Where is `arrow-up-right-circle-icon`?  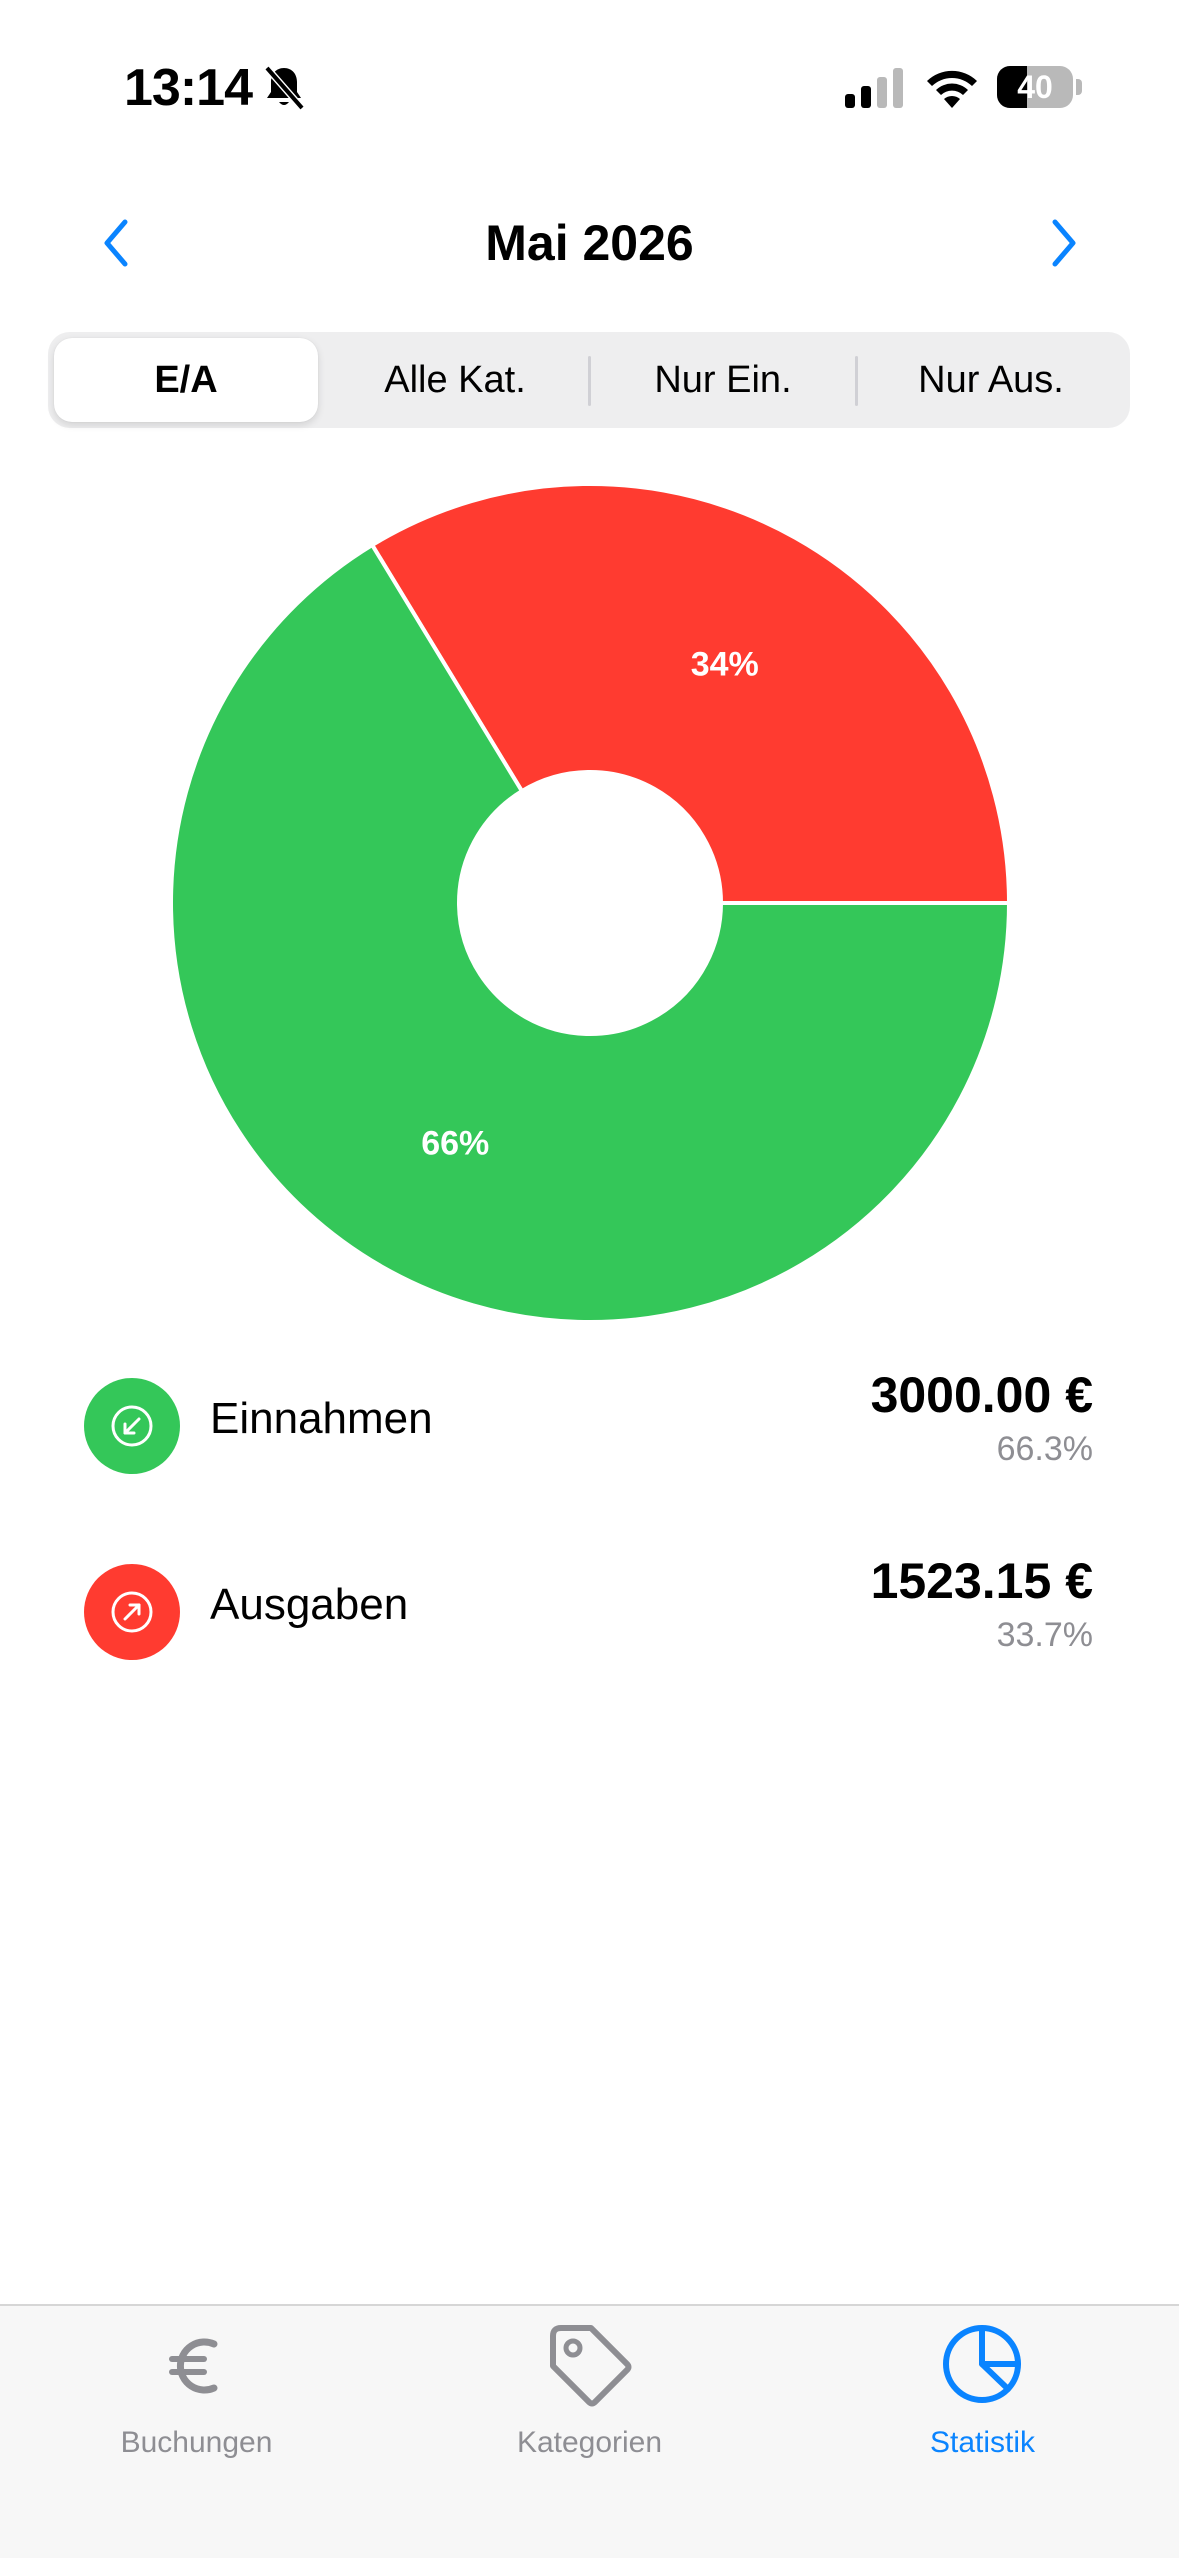 arrow-up-right-circle-icon is located at coordinates (132, 1612).